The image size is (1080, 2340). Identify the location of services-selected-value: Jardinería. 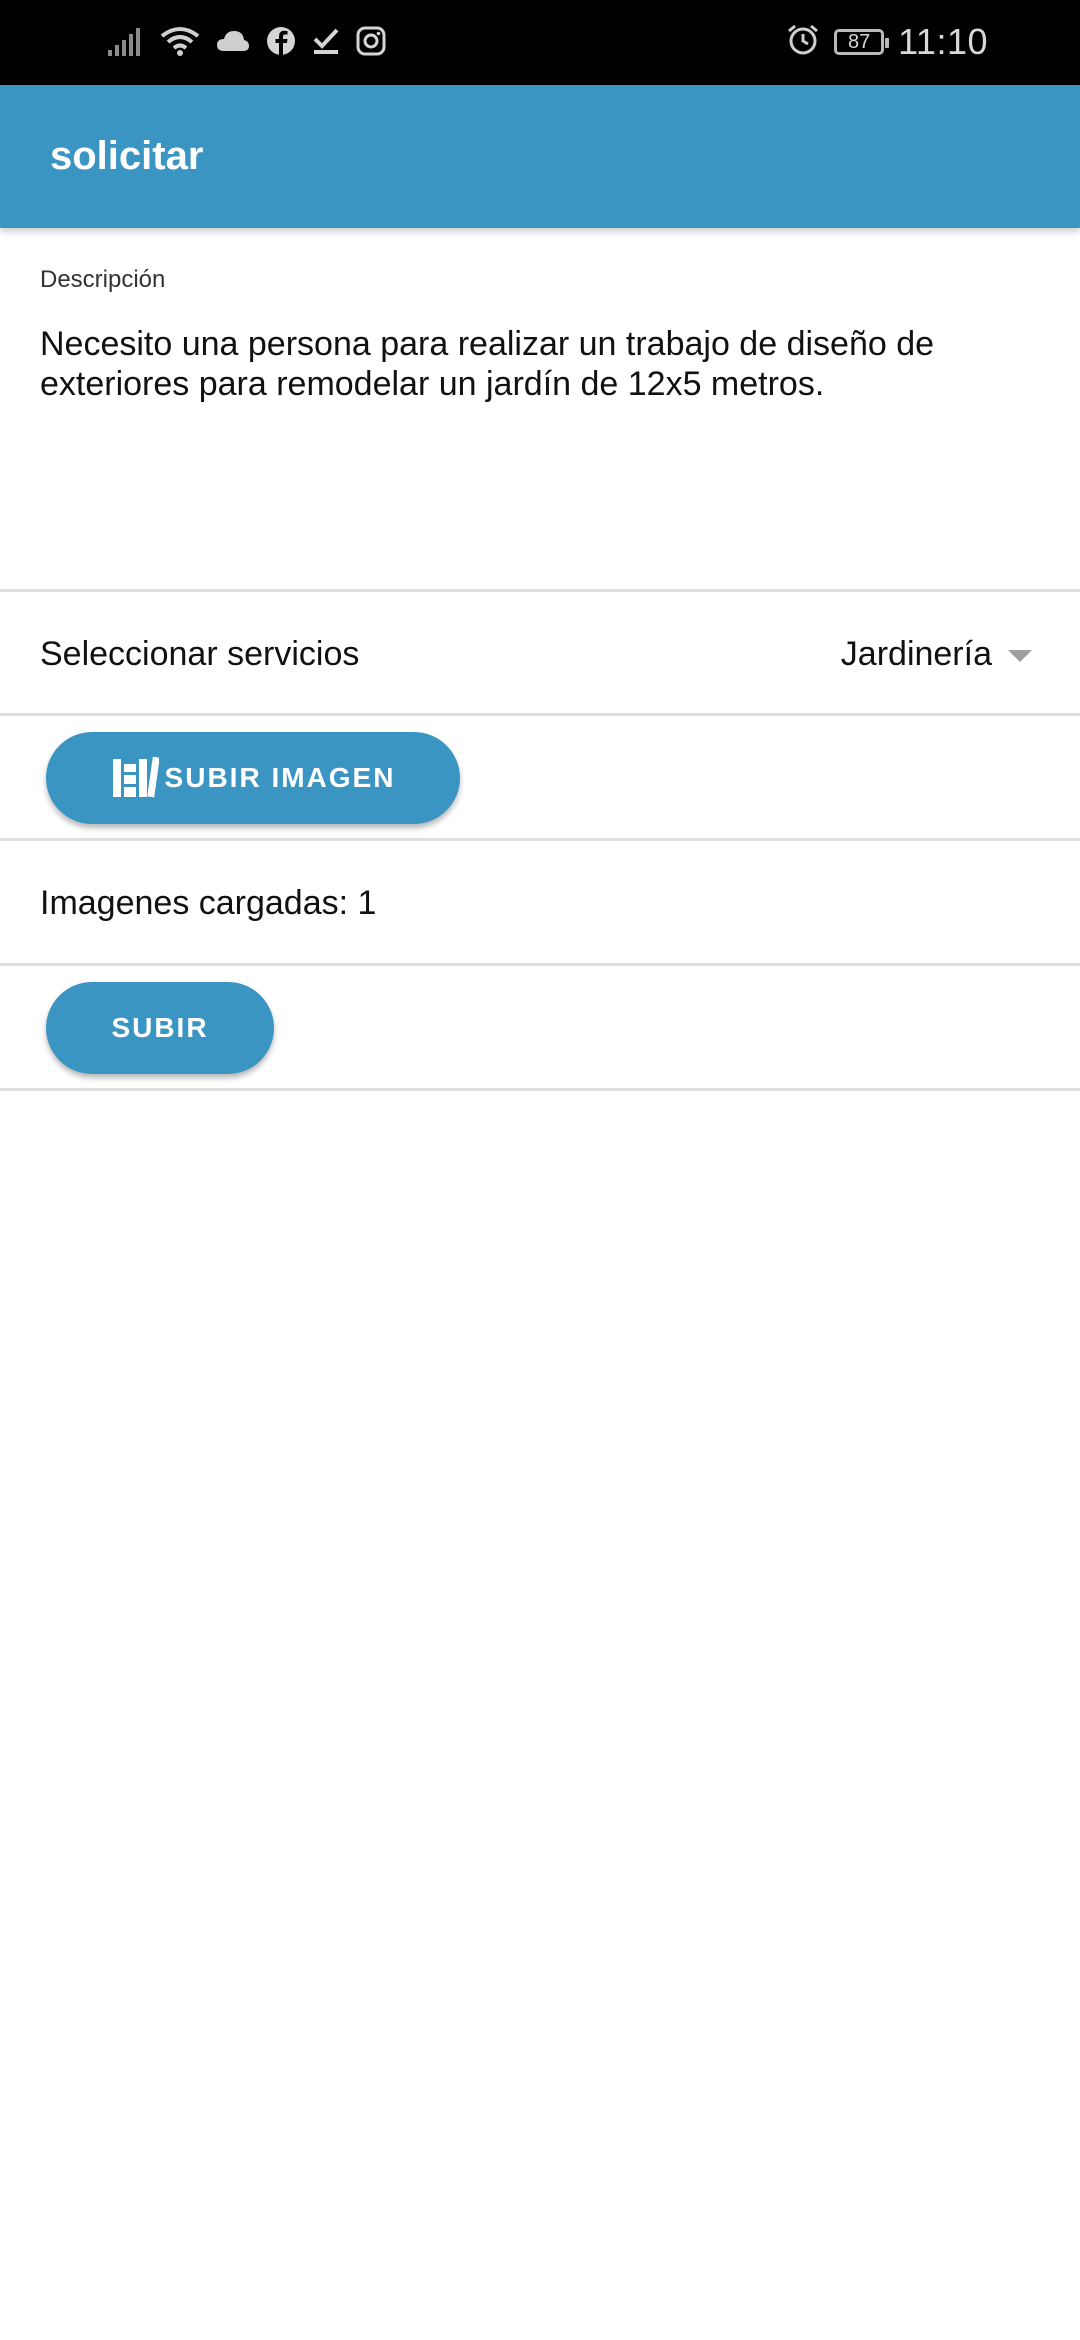
(916, 653).